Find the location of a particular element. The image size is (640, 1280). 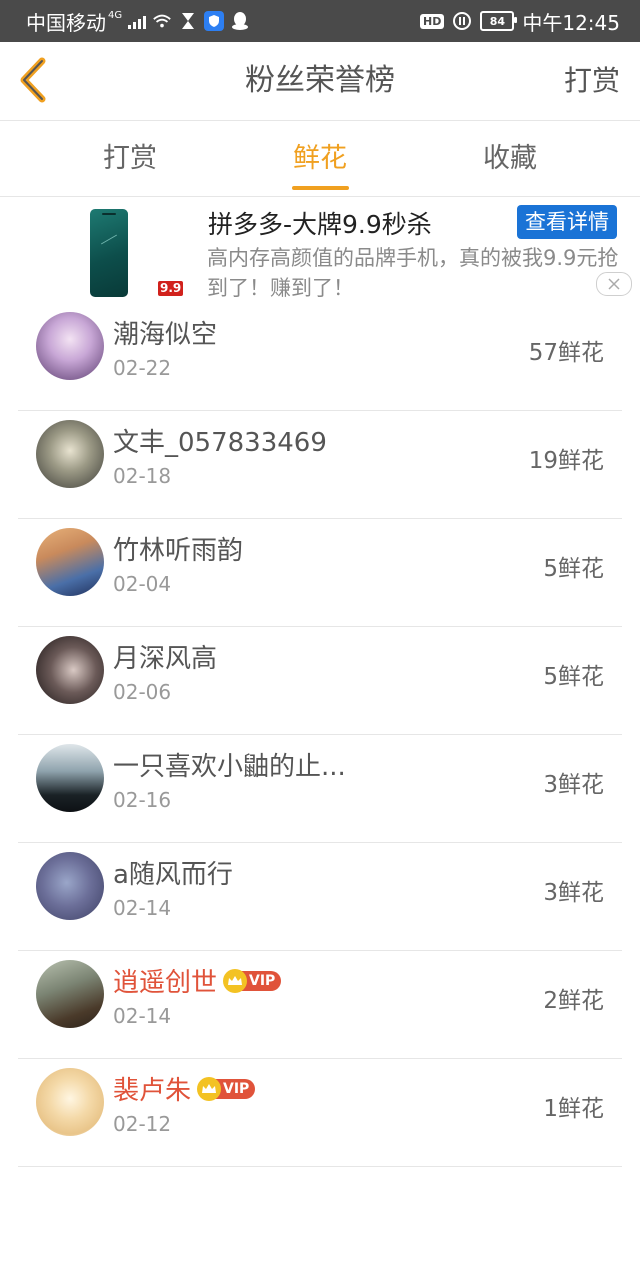

wifi-icon is located at coordinates (162, 21).